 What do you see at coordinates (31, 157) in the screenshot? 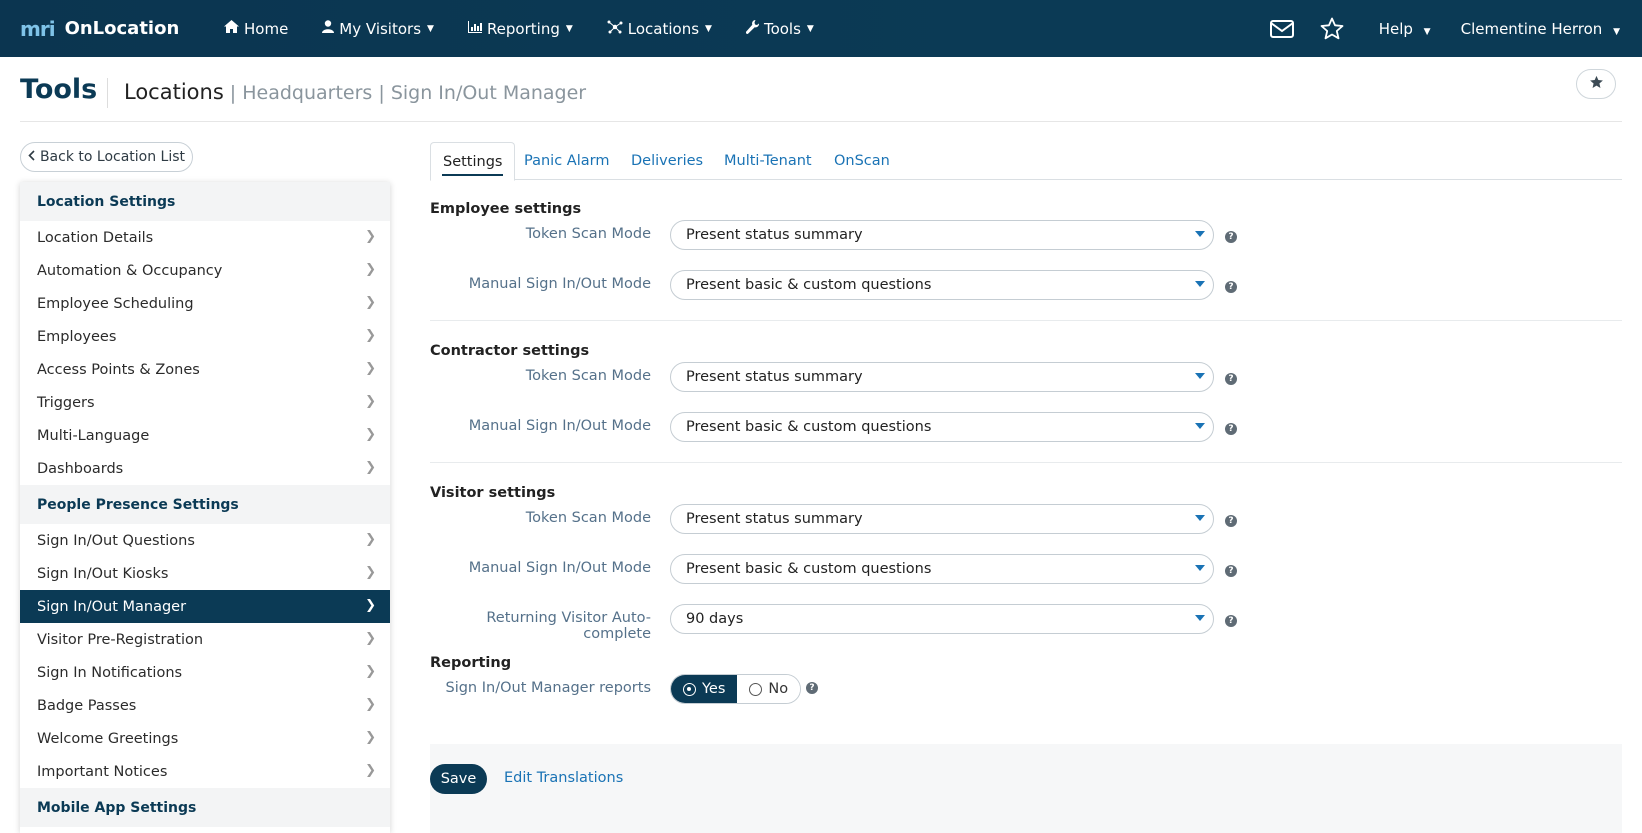
I see `chevron-left-icon` at bounding box center [31, 157].